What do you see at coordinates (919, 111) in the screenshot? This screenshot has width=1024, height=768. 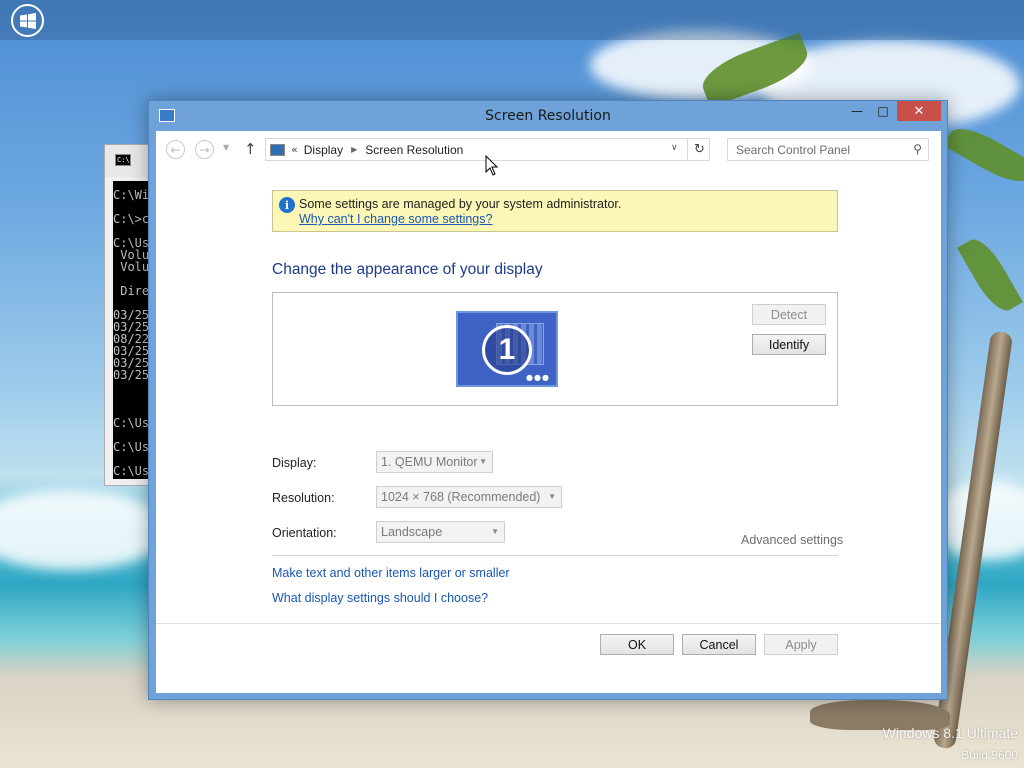 I see `close-button: ✕` at bounding box center [919, 111].